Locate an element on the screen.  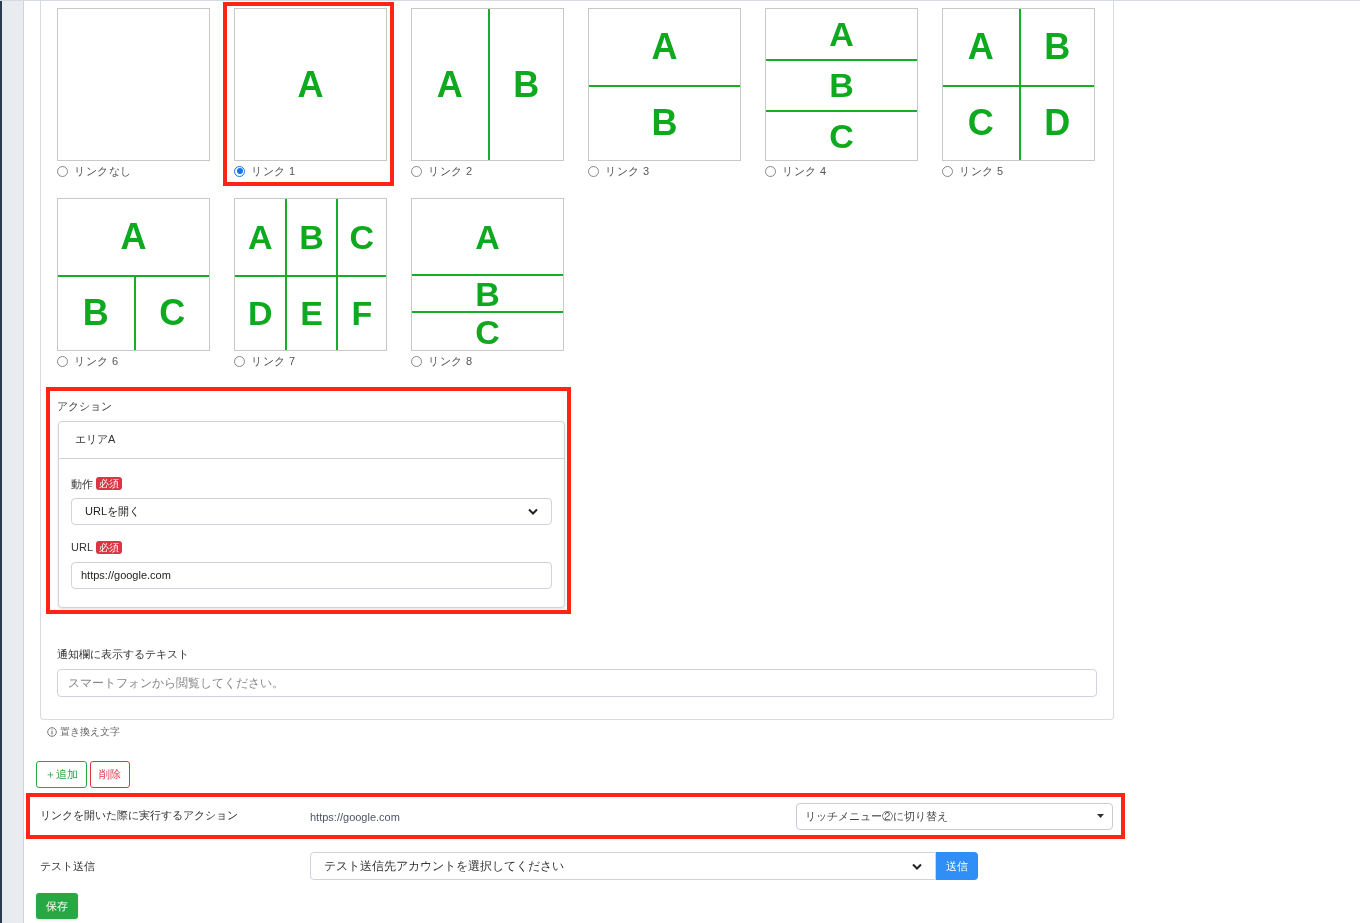
field-label: 動作 is located at coordinates (82, 484).